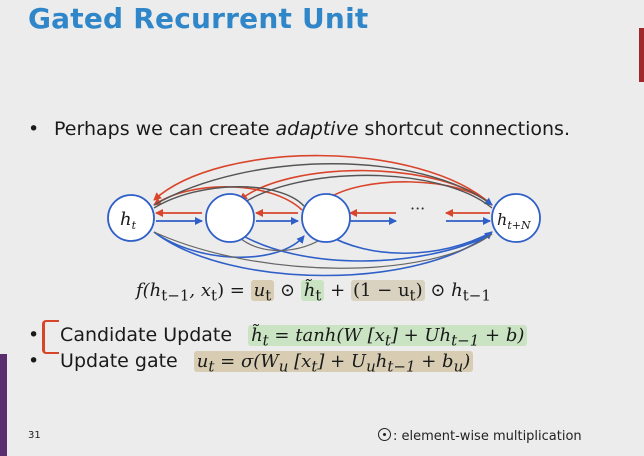 The height and width of the screenshot is (456, 644). I want to click on odot-icon, so click(384, 434).